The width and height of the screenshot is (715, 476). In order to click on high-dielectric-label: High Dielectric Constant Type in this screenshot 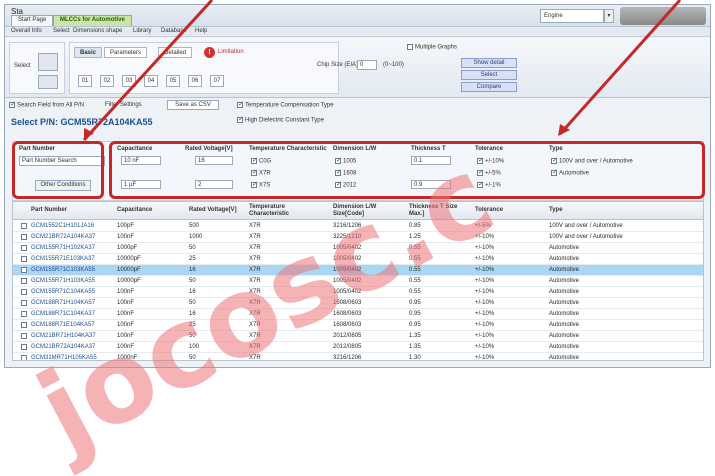, I will do `click(284, 120)`.